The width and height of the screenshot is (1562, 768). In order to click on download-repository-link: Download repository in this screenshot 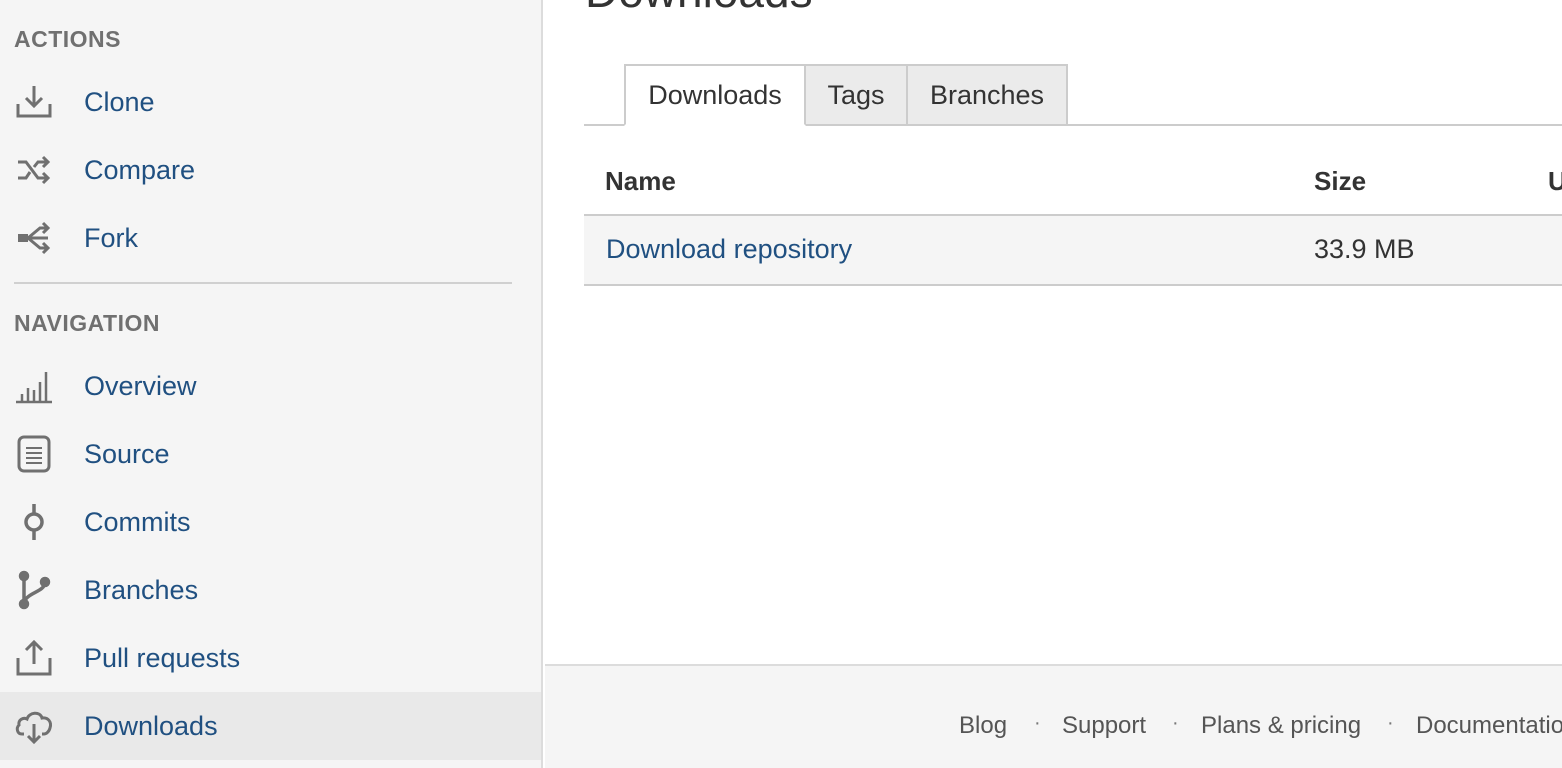, I will do `click(729, 249)`.